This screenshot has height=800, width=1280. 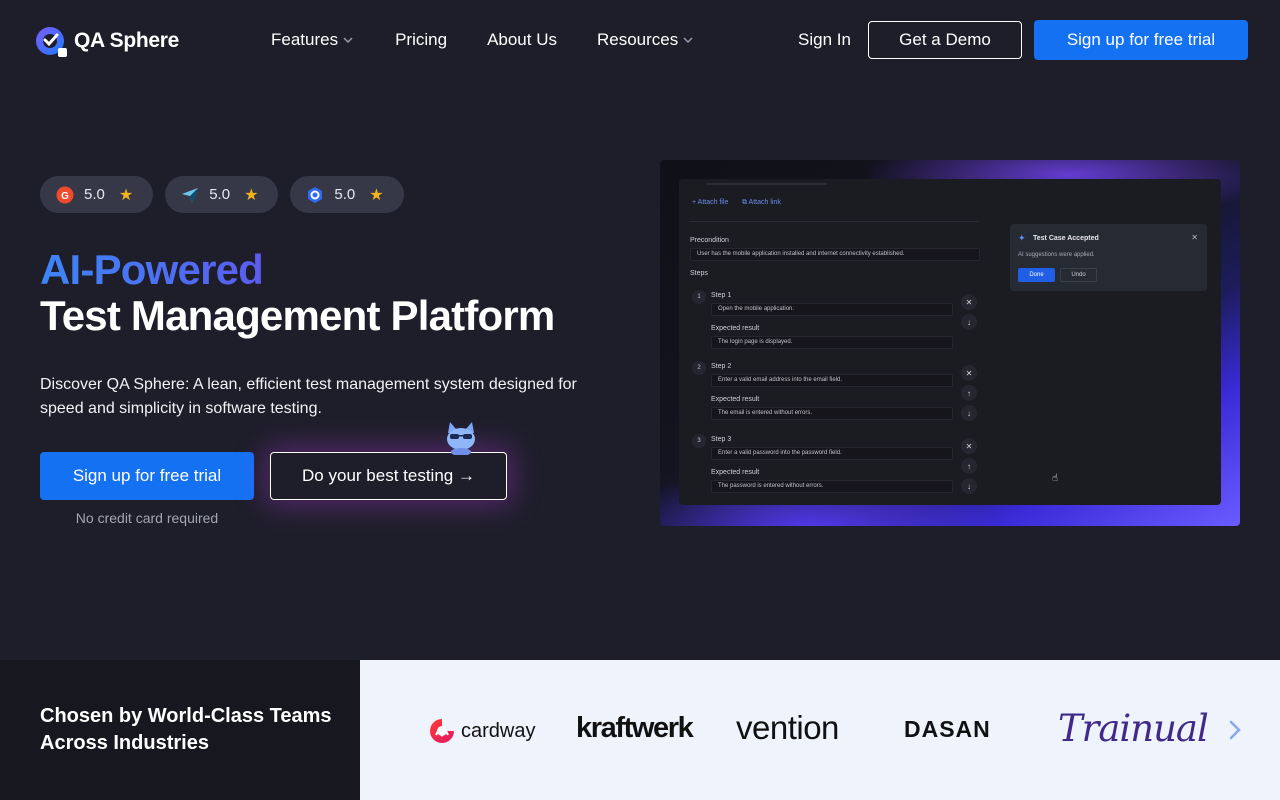 What do you see at coordinates (721, 295) in the screenshot?
I see `step-label: Step 1` at bounding box center [721, 295].